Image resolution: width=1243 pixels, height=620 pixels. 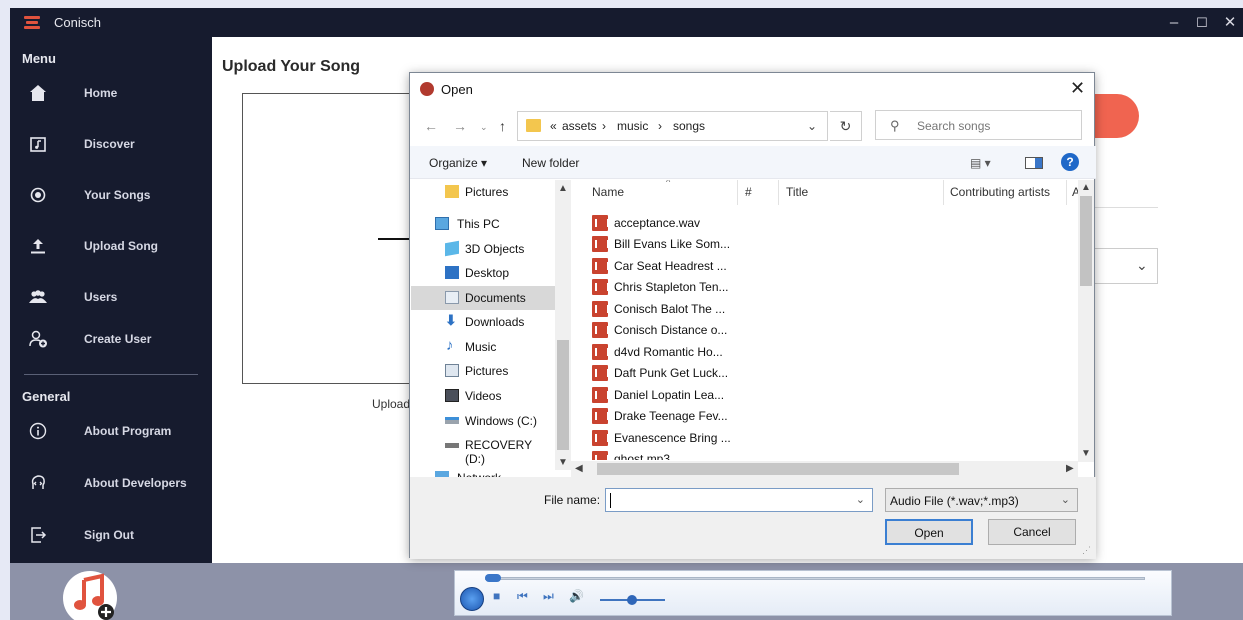 I want to click on column-header-title: Title, so click(x=797, y=192).